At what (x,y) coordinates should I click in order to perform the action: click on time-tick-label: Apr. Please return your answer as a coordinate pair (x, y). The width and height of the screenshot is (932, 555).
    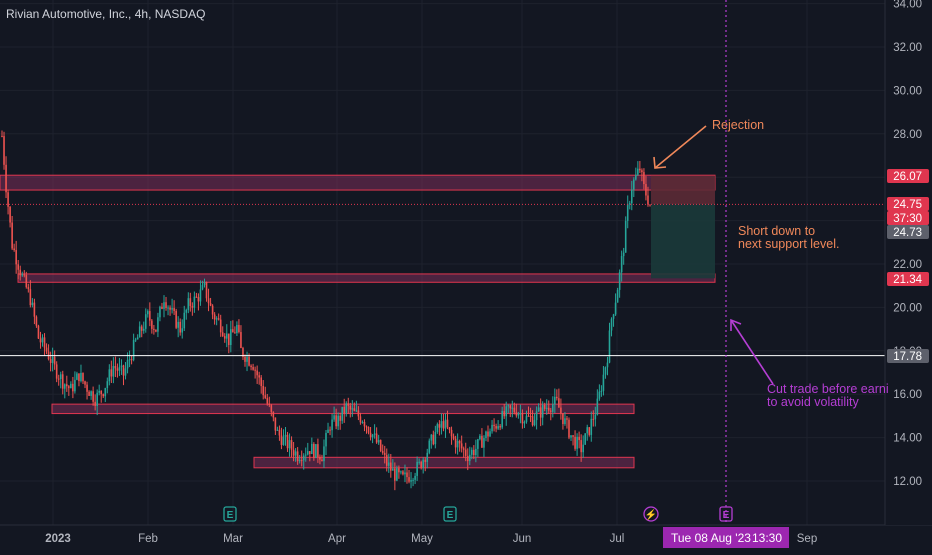
    Looking at the image, I should click on (337, 539).